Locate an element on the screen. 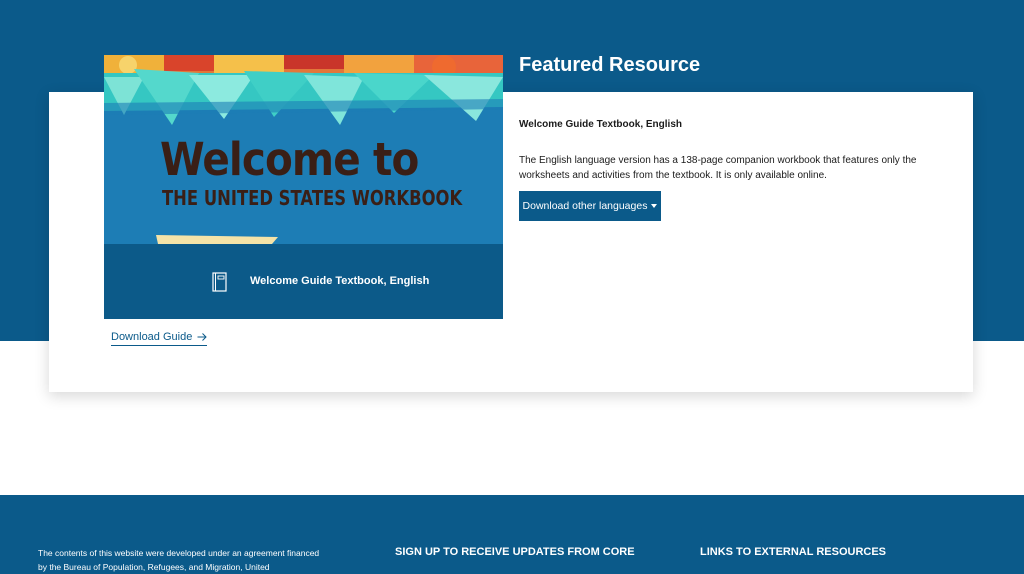 This screenshot has height=574, width=1024. cover-caption-bar: Welcome Guide Textbook, English is located at coordinates (303, 281).